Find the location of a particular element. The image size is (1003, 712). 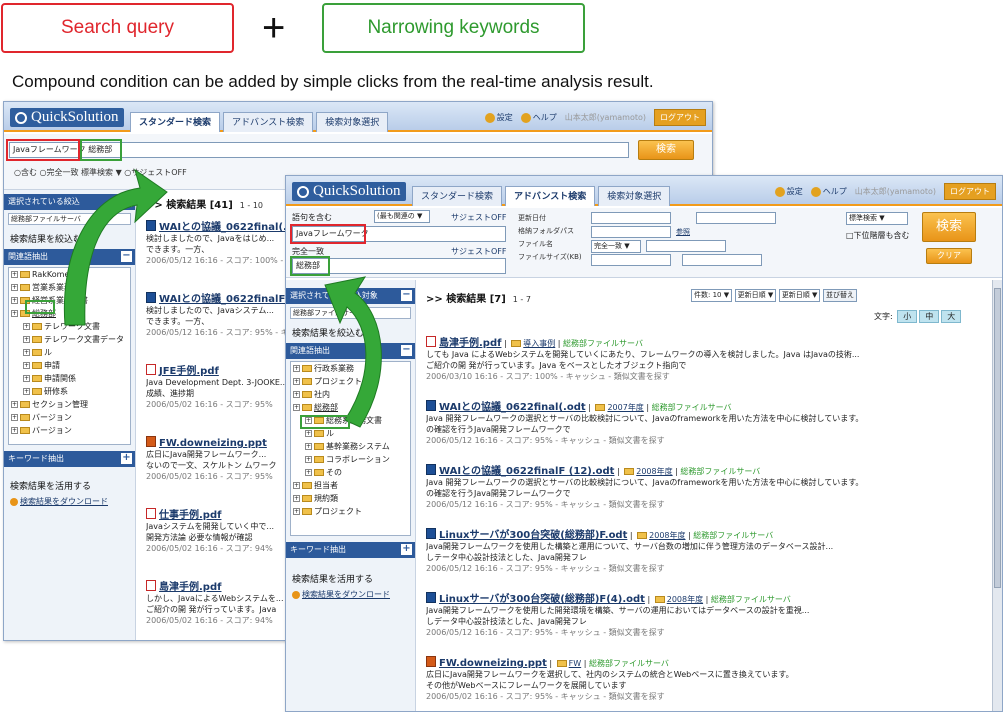

tree-node: + 研修系 is located at coordinates (69, 391).